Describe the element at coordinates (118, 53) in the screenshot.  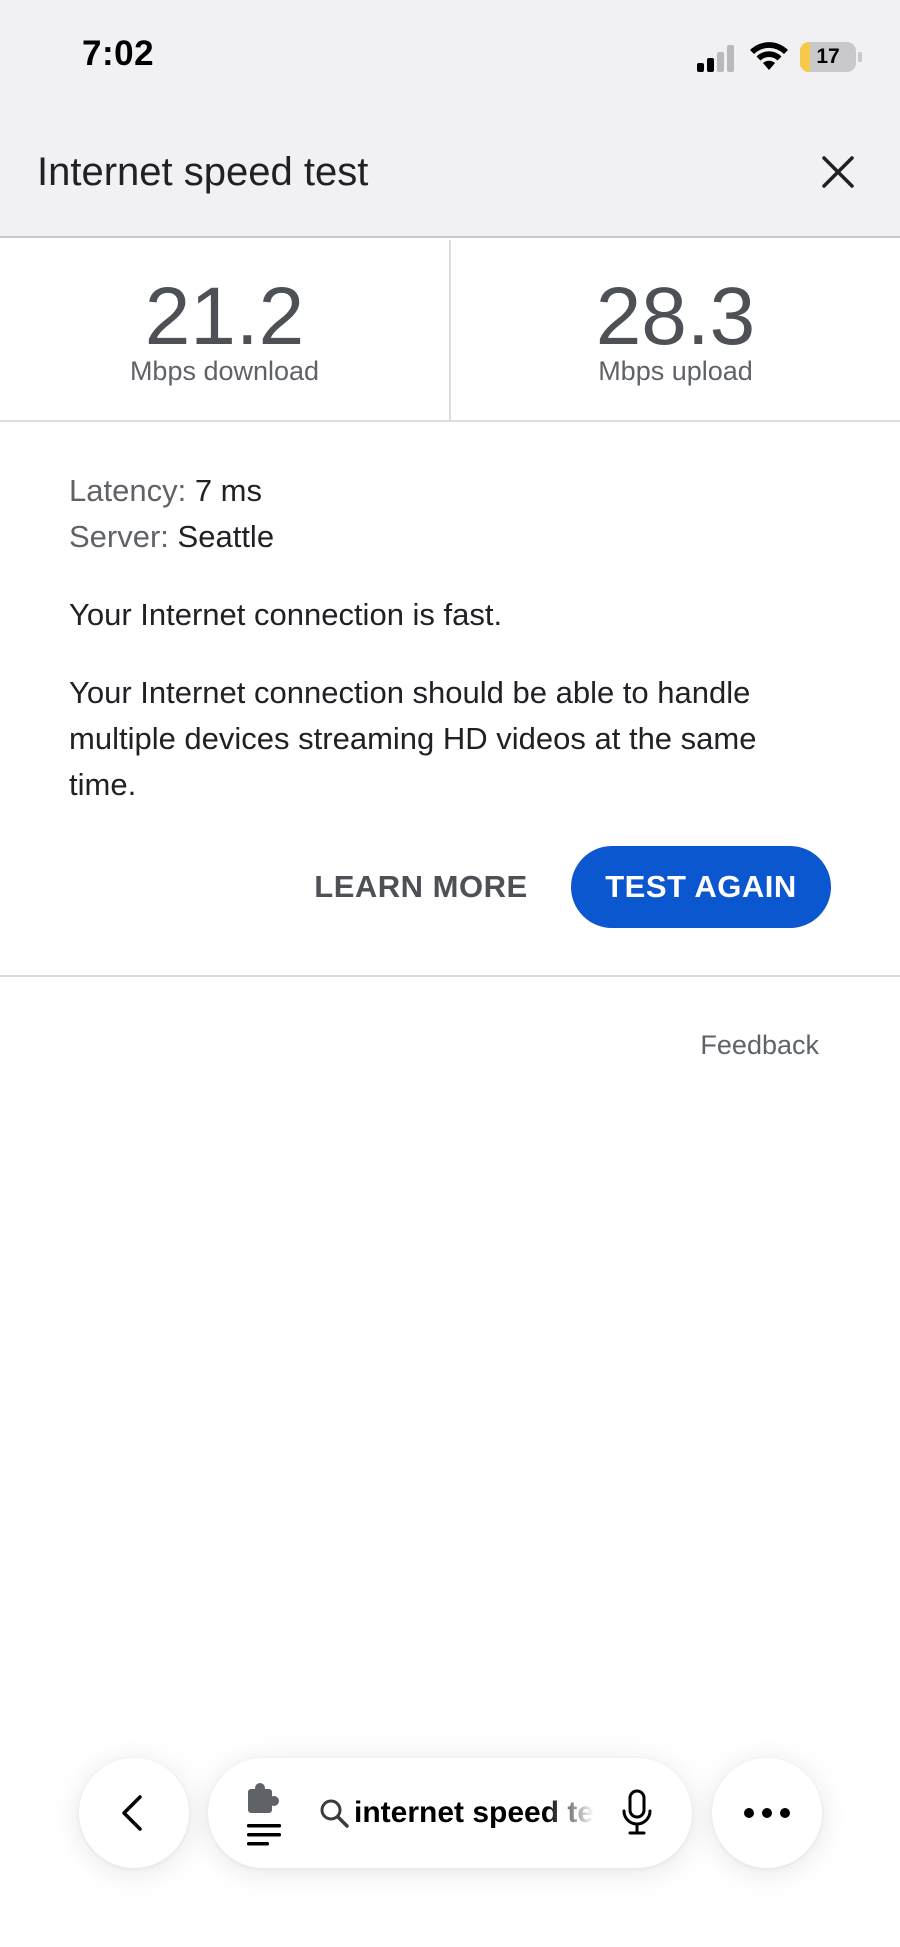
I see `status-time: 7:02` at that location.